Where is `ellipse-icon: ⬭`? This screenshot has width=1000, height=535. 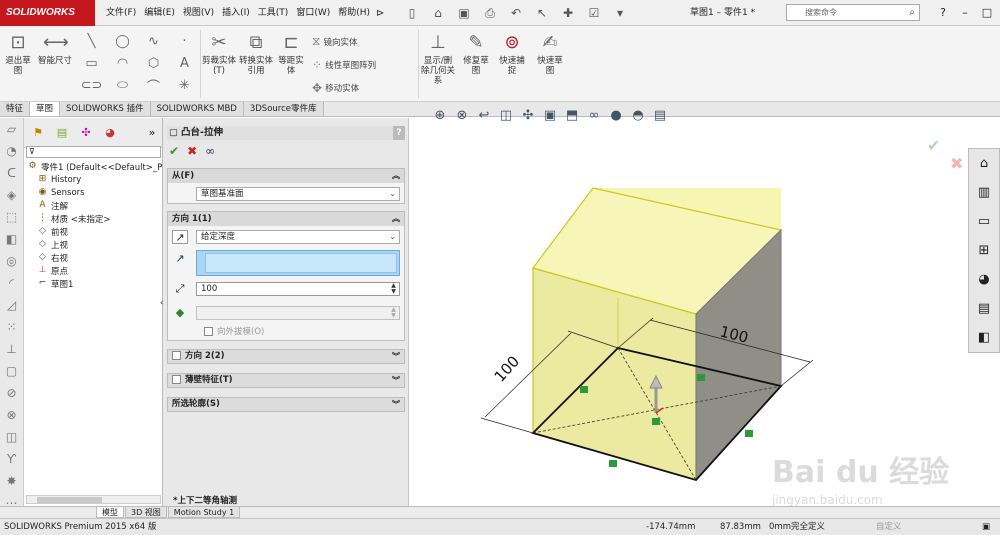 ellipse-icon: ⬭ is located at coordinates (122, 85).